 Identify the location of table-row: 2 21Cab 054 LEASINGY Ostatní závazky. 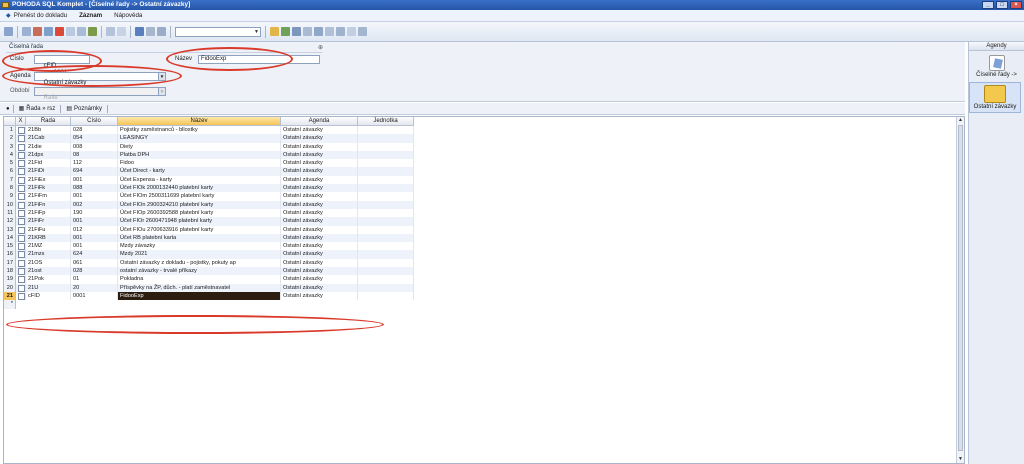
(209, 138).